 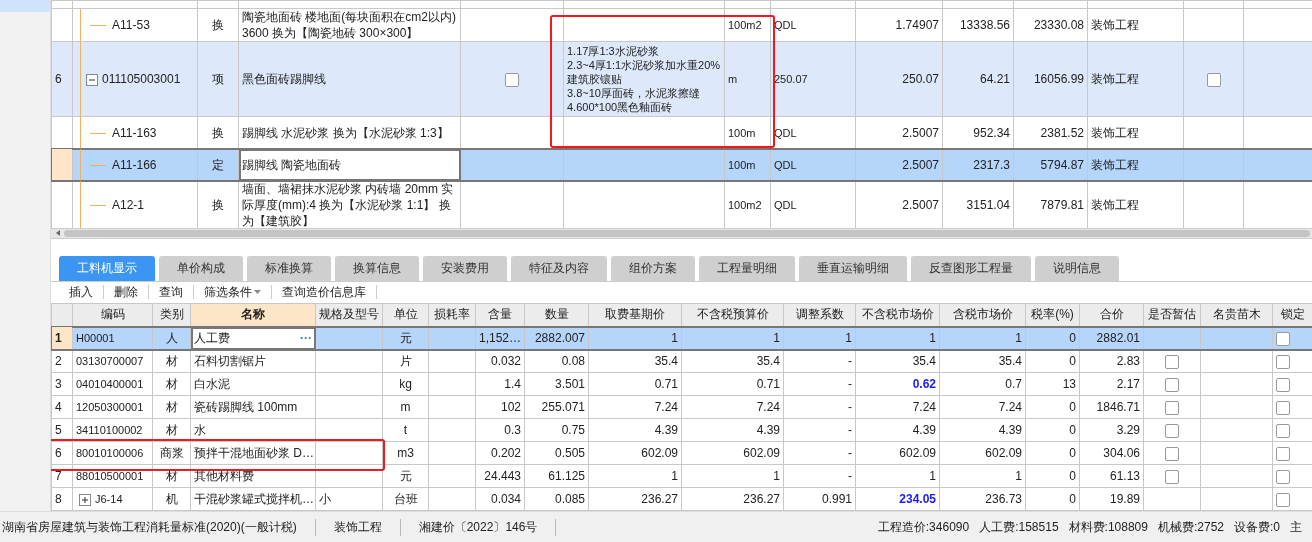 What do you see at coordinates (897, 315) in the screenshot?
I see `column-header: 不含税市场价` at bounding box center [897, 315].